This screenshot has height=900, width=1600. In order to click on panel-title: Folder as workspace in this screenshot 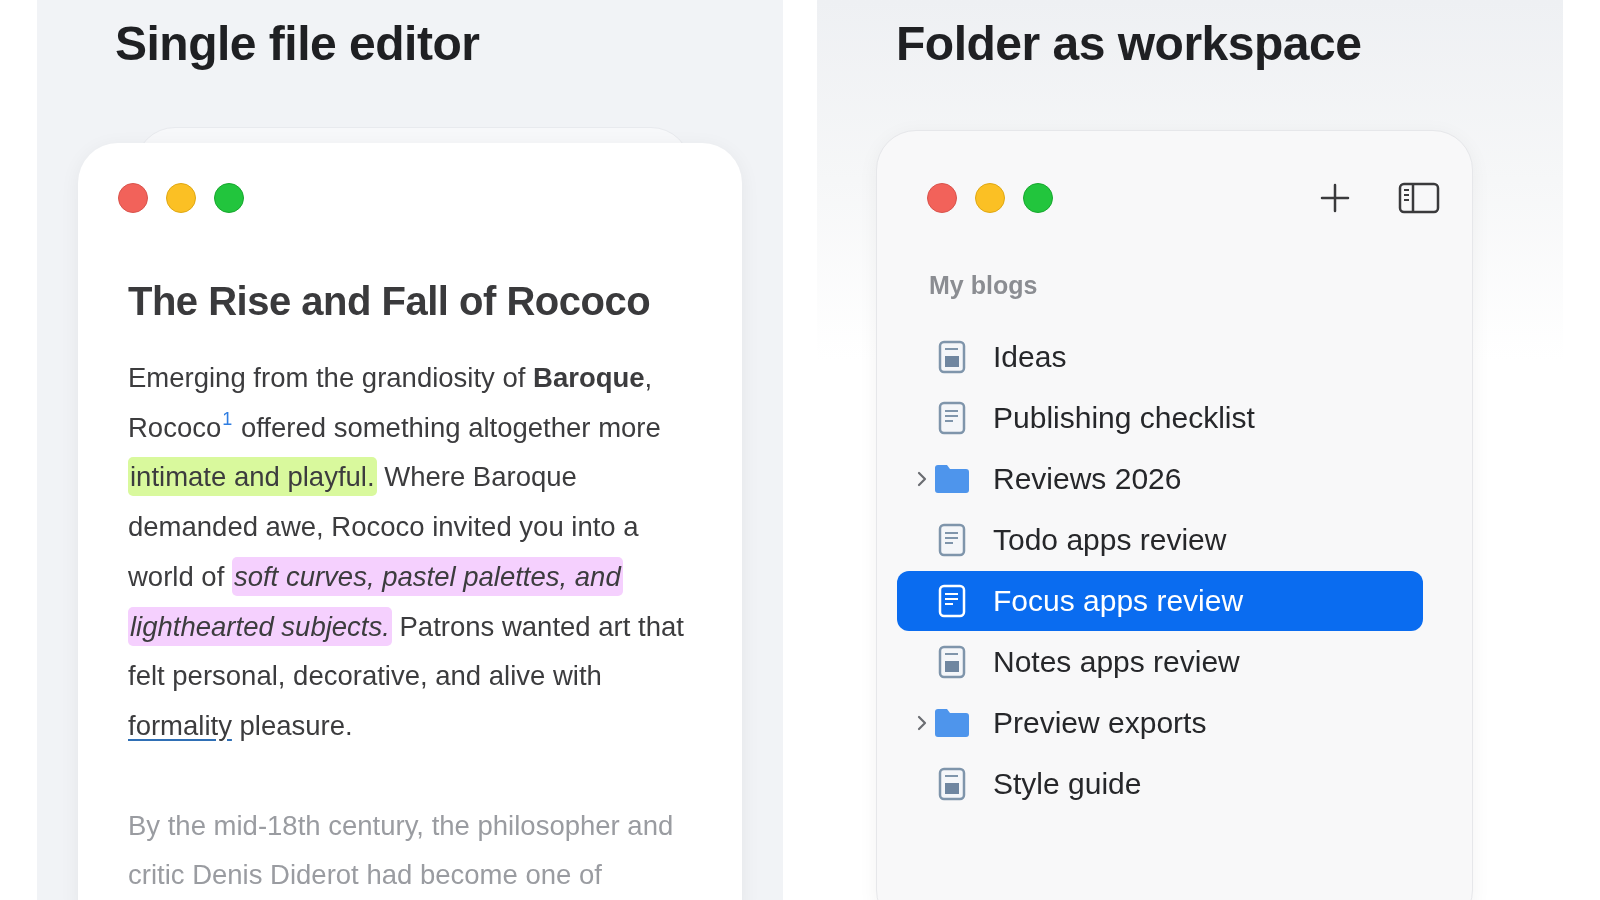, I will do `click(1129, 44)`.